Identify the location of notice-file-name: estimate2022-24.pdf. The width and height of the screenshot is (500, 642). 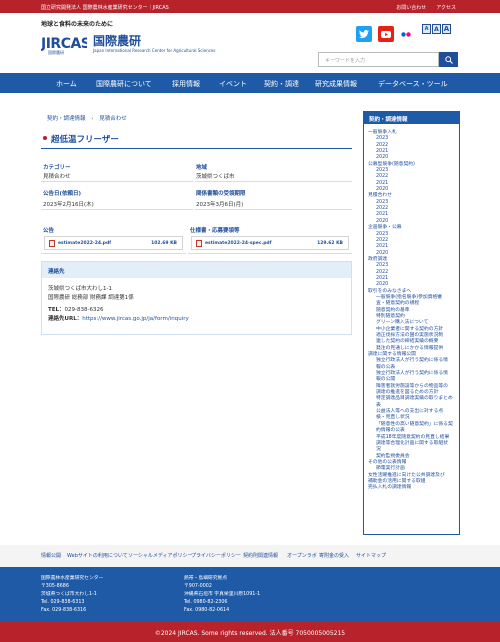
(85, 243).